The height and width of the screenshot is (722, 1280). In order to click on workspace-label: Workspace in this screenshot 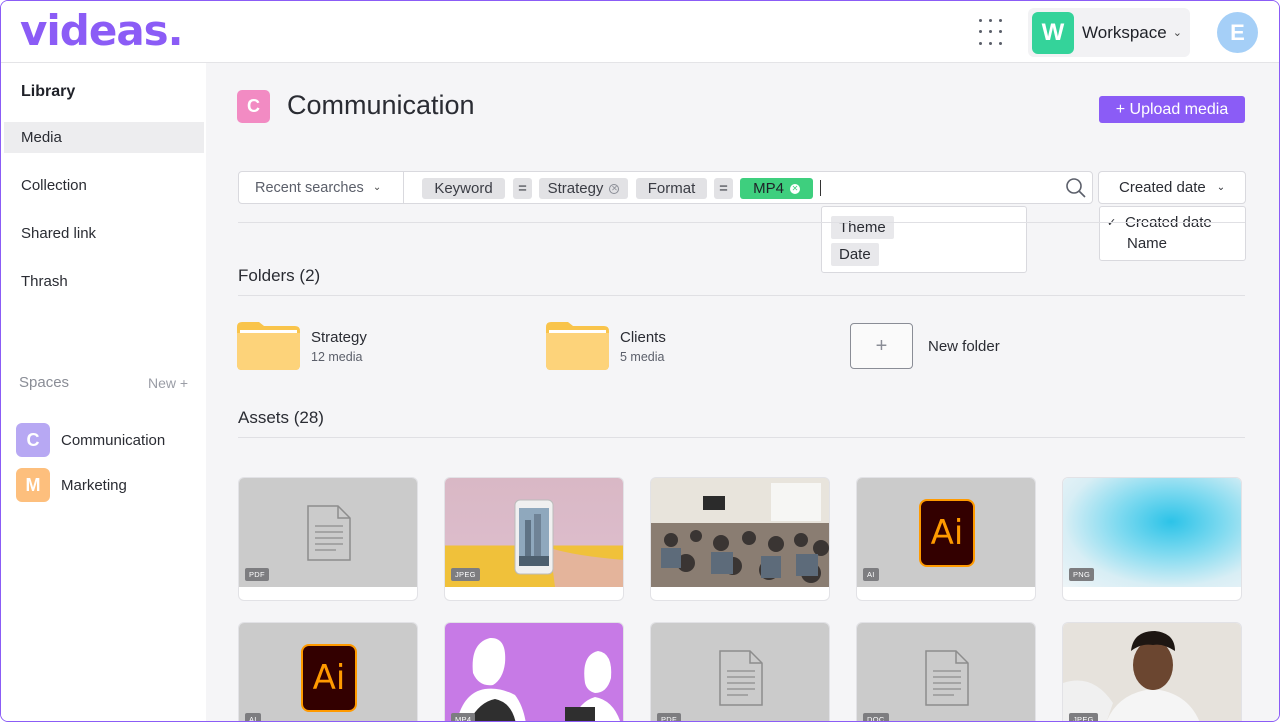, I will do `click(1124, 32)`.